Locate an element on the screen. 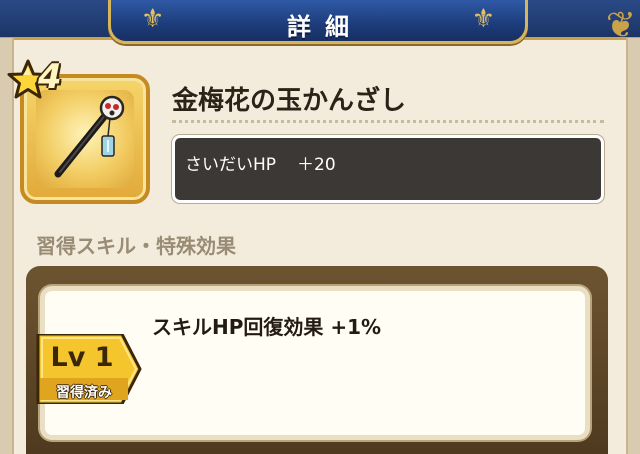  level-label: Lv 1 is located at coordinates (82, 357).